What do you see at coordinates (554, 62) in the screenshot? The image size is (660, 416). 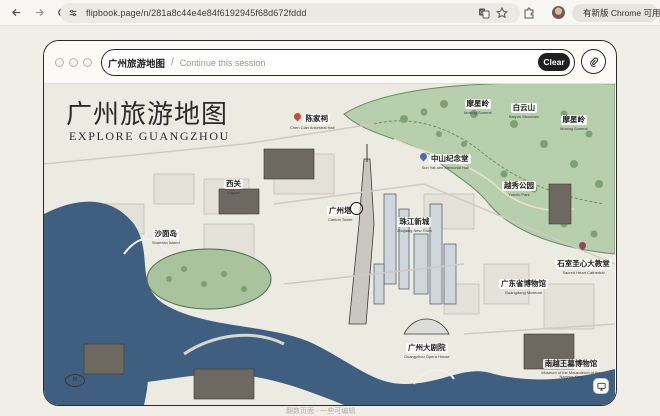 I see `clear-button: Clear` at bounding box center [554, 62].